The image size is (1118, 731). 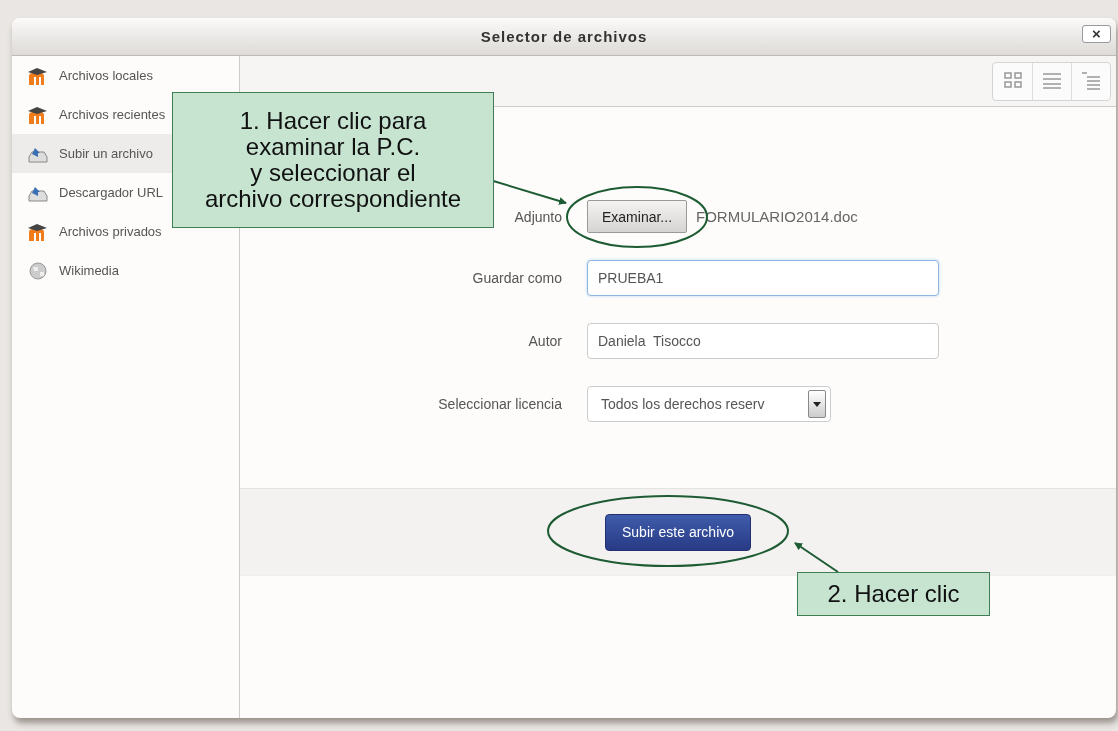 I want to click on upload-button: Subir este archivo, so click(x=678, y=532).